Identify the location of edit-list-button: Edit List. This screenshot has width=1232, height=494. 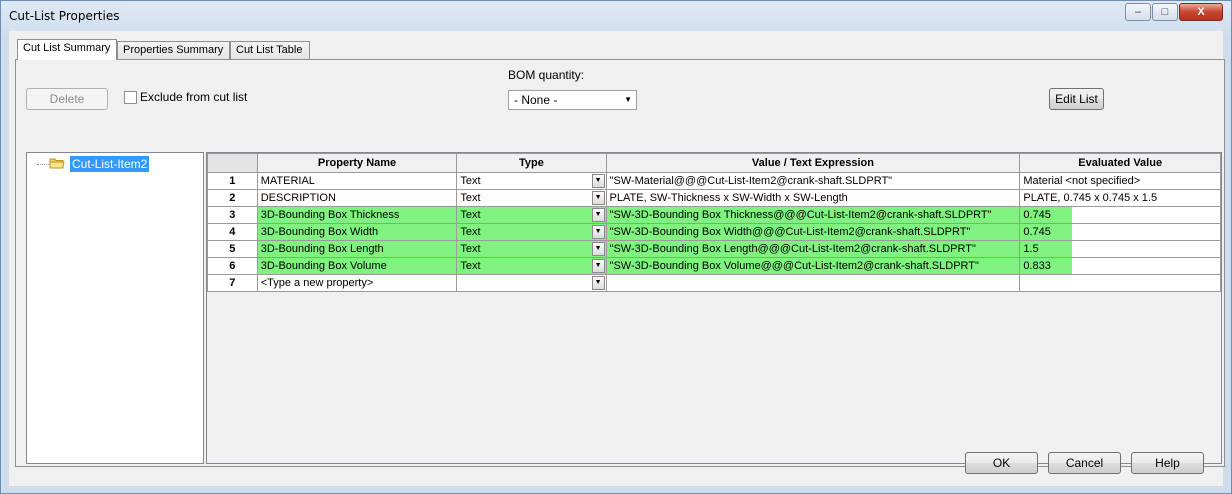
(1076, 99).